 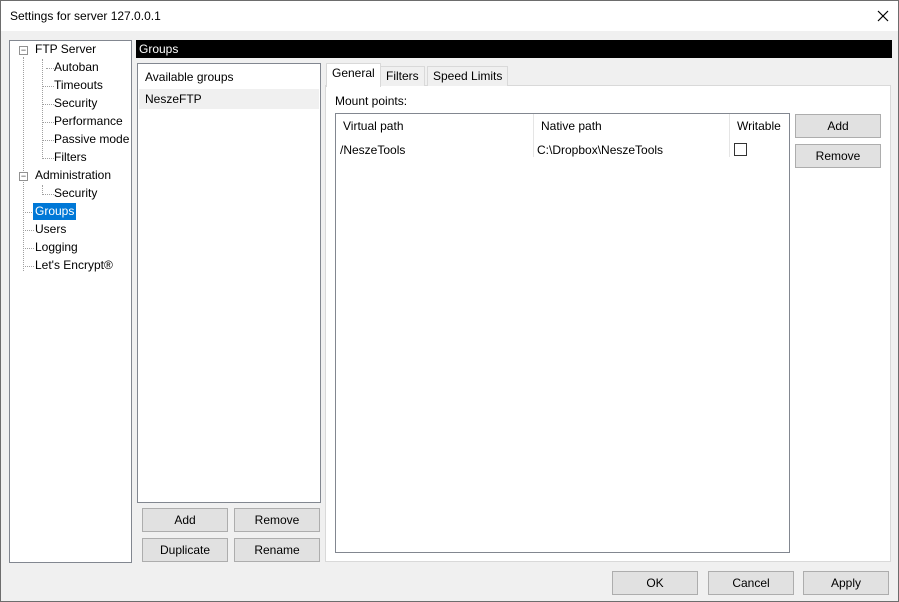 What do you see at coordinates (838, 156) in the screenshot?
I see `remove-mount-point-button: Remove` at bounding box center [838, 156].